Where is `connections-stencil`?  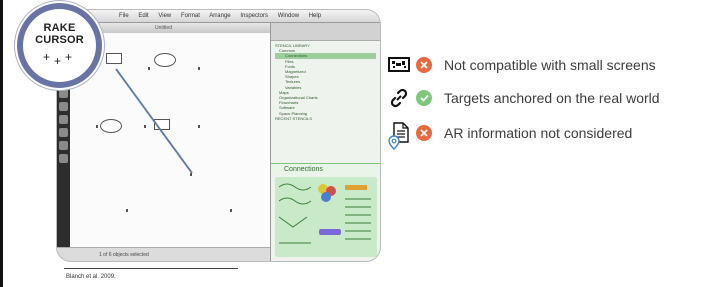 connections-stencil is located at coordinates (326, 217).